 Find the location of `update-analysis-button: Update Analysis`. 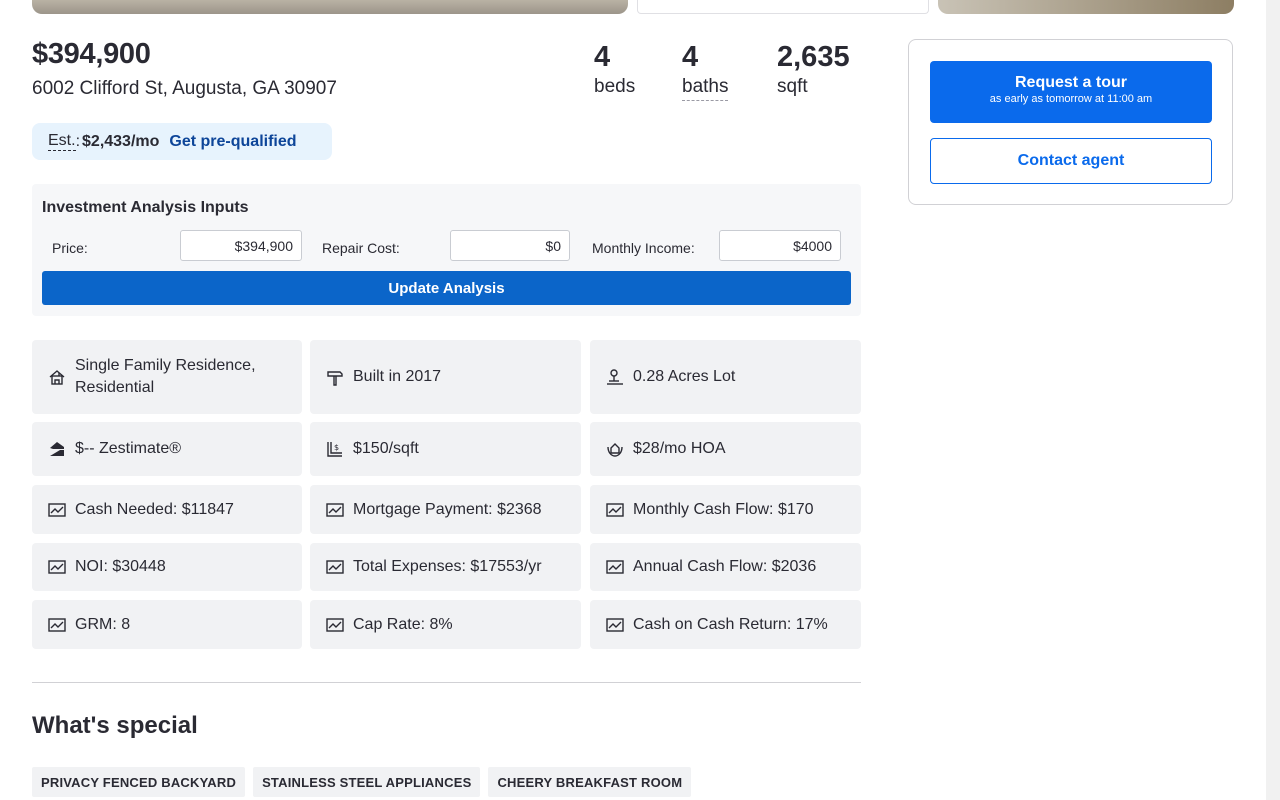

update-analysis-button: Update Analysis is located at coordinates (446, 288).